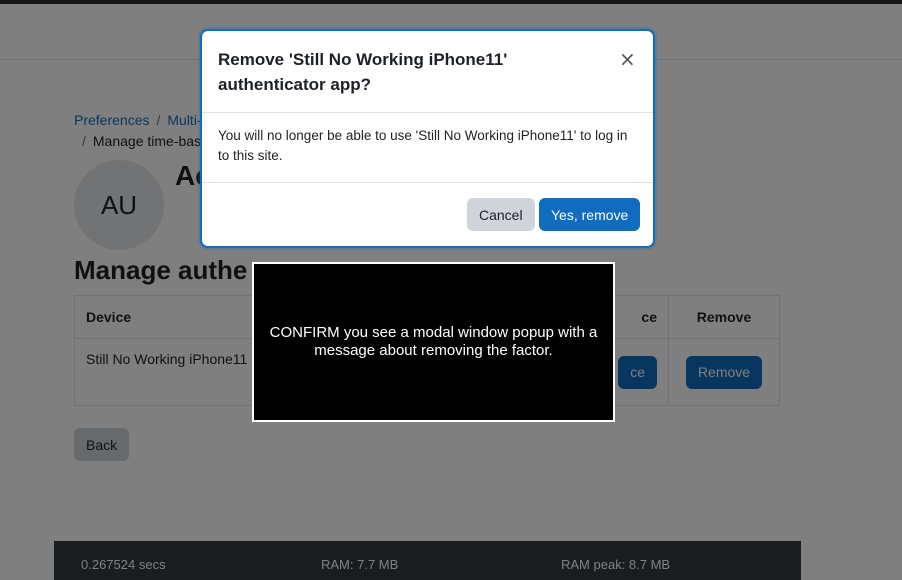 The height and width of the screenshot is (580, 902). Describe the element at coordinates (427, 214) in the screenshot. I see `modal-footer: Cancel Yes, remove` at that location.